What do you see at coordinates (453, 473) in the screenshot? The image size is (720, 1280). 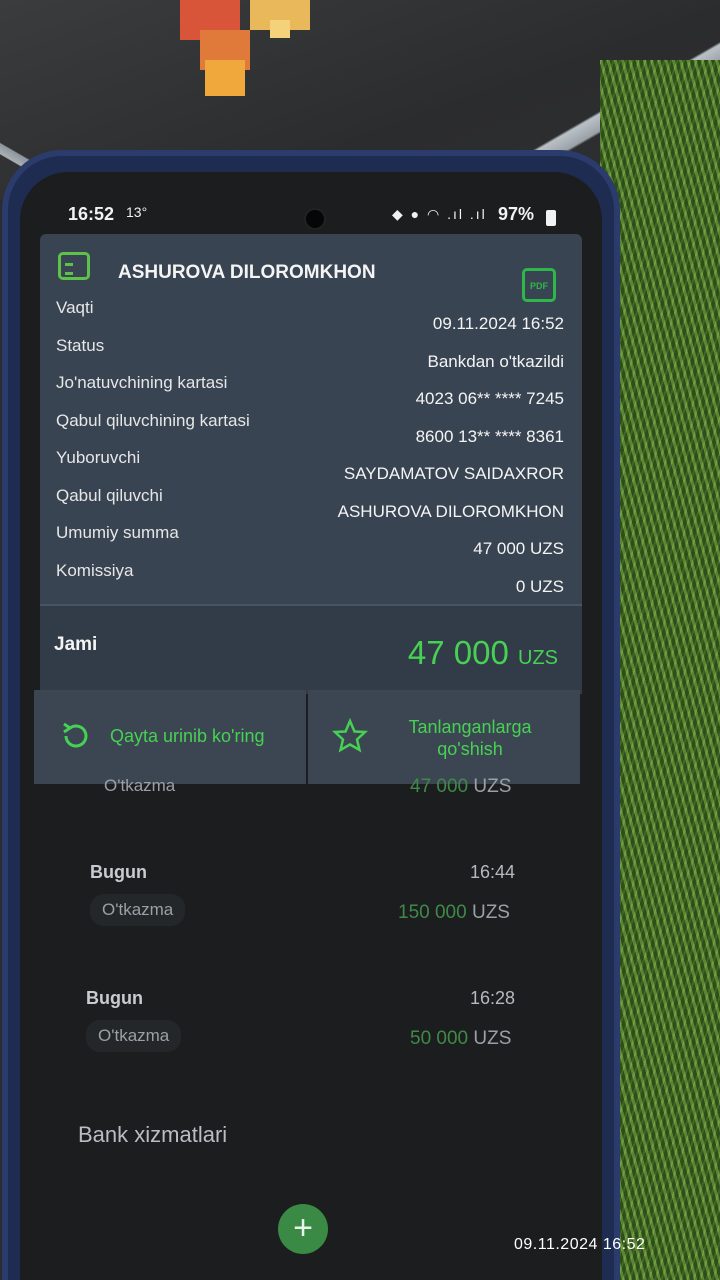 I see `row-value: SAYDAMATOV SAIDAXROR` at bounding box center [453, 473].